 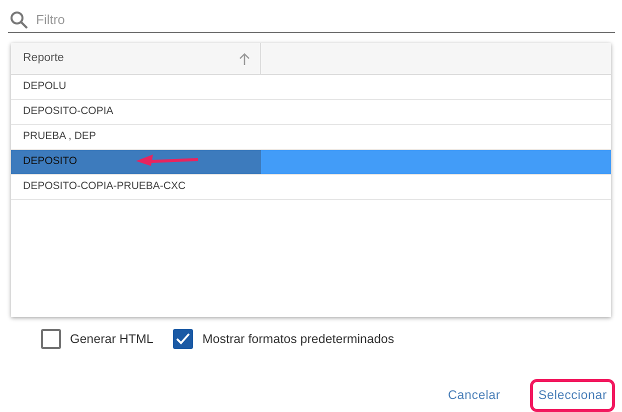 I want to click on checkbox-label: Mostrar formatos predeterminados, so click(x=298, y=339).